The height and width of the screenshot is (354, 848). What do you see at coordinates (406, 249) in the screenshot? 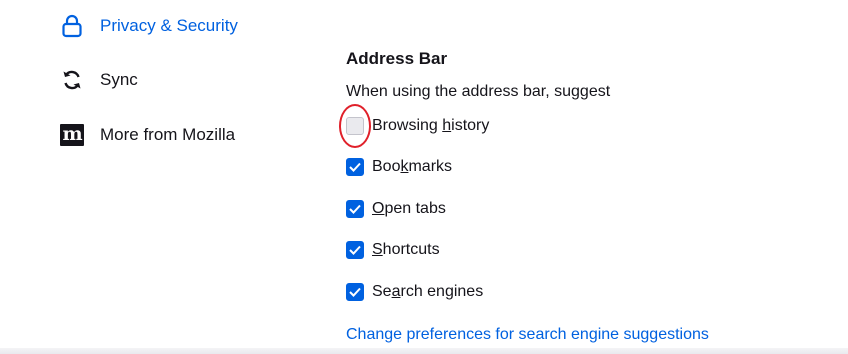
I see `option-label: Shortcuts` at bounding box center [406, 249].